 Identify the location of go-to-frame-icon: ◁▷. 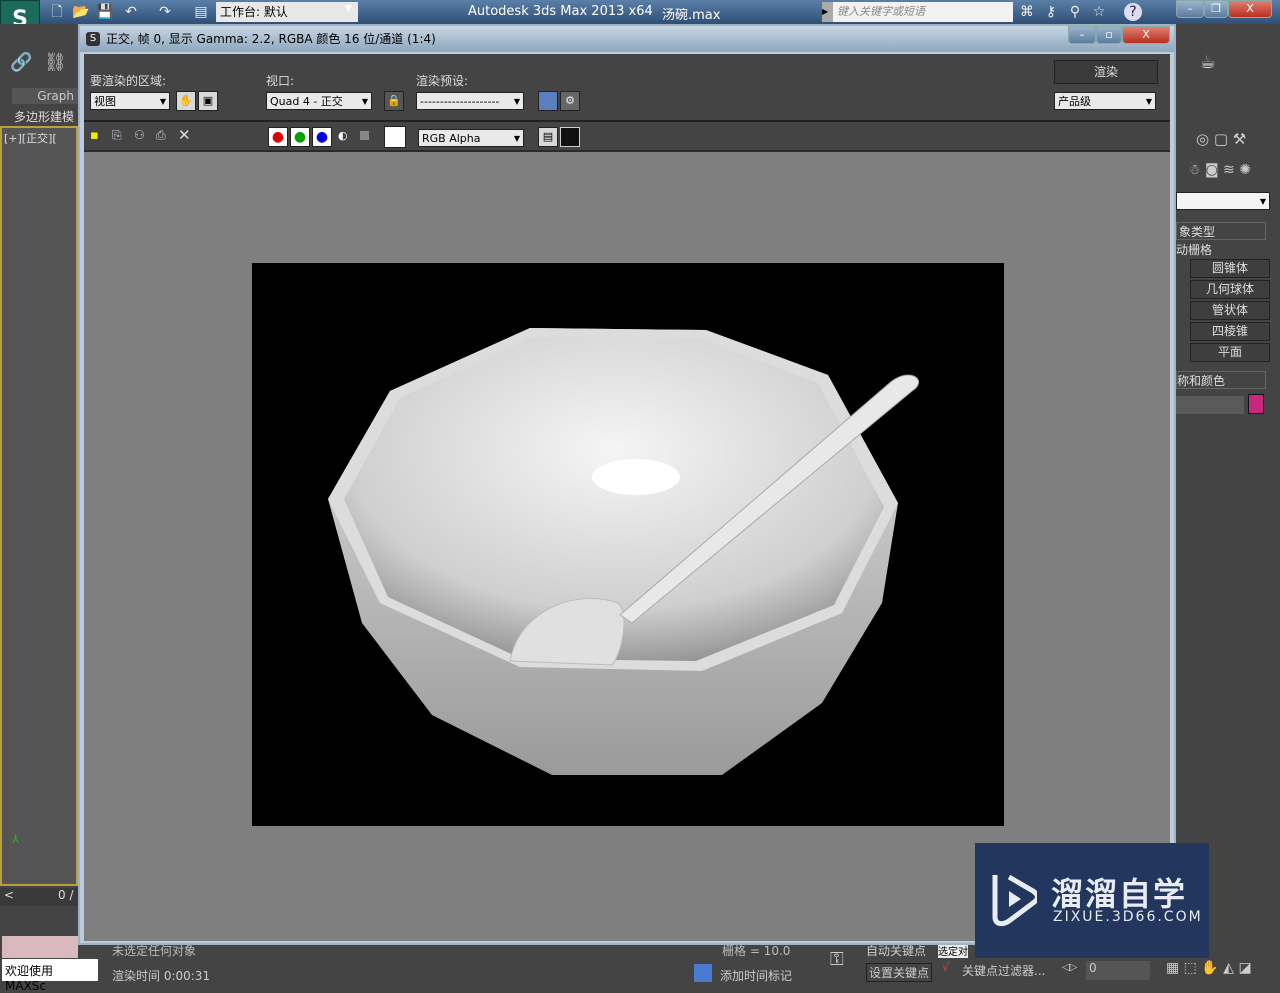
(1069, 967).